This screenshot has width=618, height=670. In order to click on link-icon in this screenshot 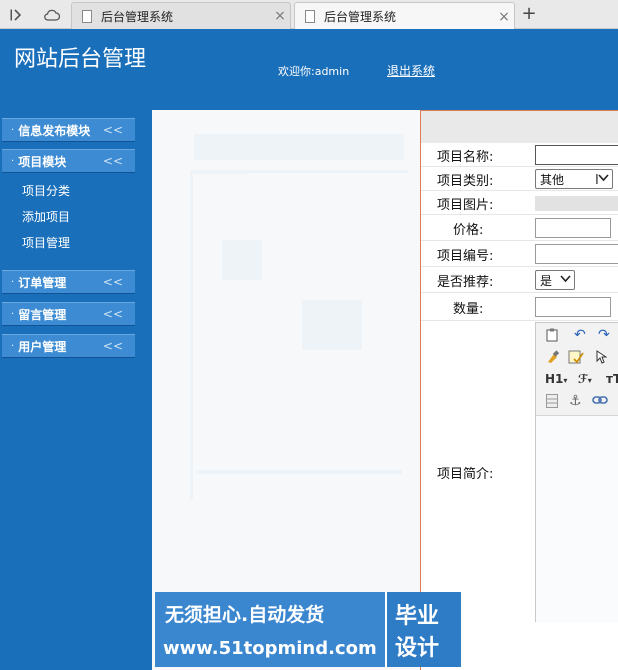, I will do `click(600, 401)`.